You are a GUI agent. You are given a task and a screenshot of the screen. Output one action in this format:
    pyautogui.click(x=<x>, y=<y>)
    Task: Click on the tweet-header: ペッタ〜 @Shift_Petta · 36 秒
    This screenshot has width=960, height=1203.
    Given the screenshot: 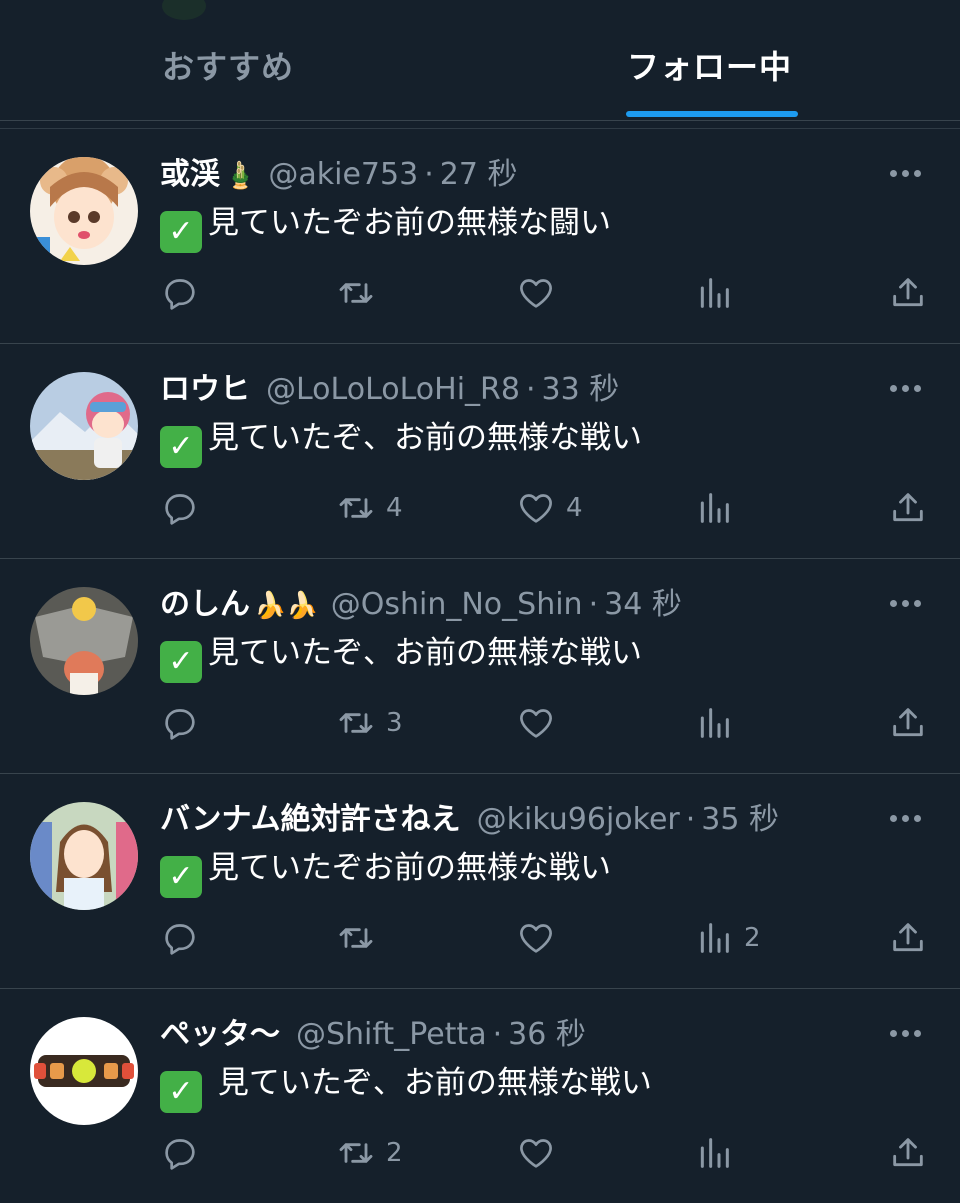 What is the action you would take?
    pyautogui.click(x=515, y=1035)
    